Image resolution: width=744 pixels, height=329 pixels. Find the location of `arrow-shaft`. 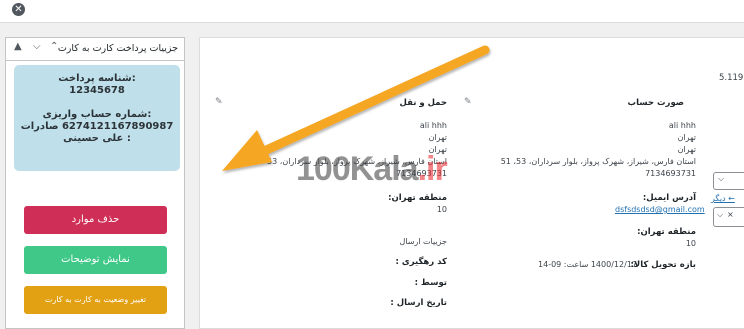

arrow-shaft is located at coordinates (373, 101).